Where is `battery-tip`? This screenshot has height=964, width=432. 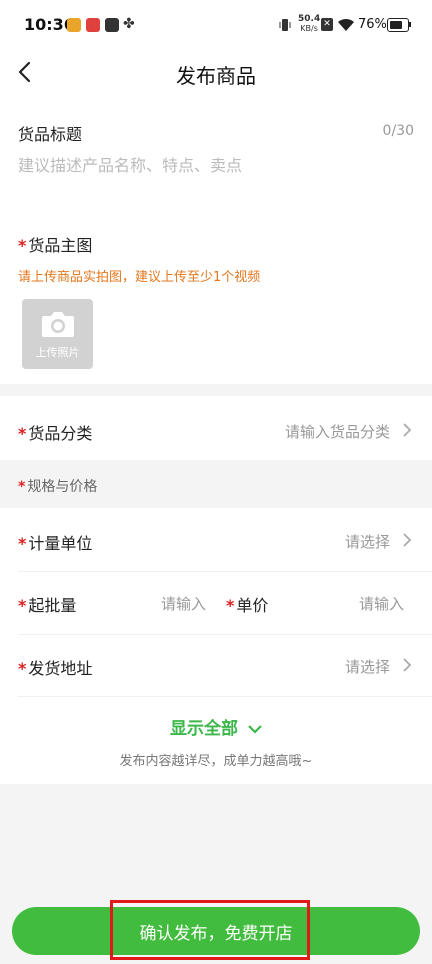 battery-tip is located at coordinates (410, 24).